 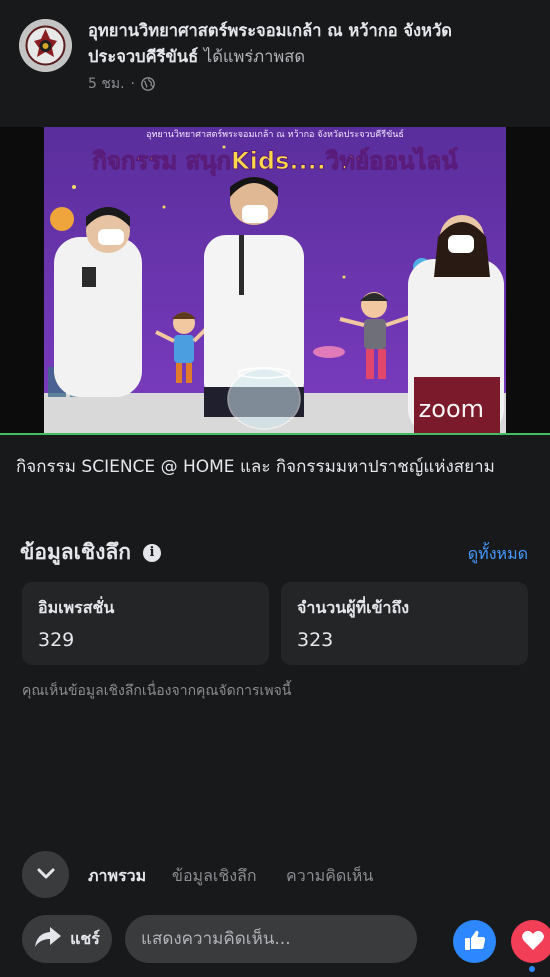 What do you see at coordinates (271, 939) in the screenshot?
I see `comment-input` at bounding box center [271, 939].